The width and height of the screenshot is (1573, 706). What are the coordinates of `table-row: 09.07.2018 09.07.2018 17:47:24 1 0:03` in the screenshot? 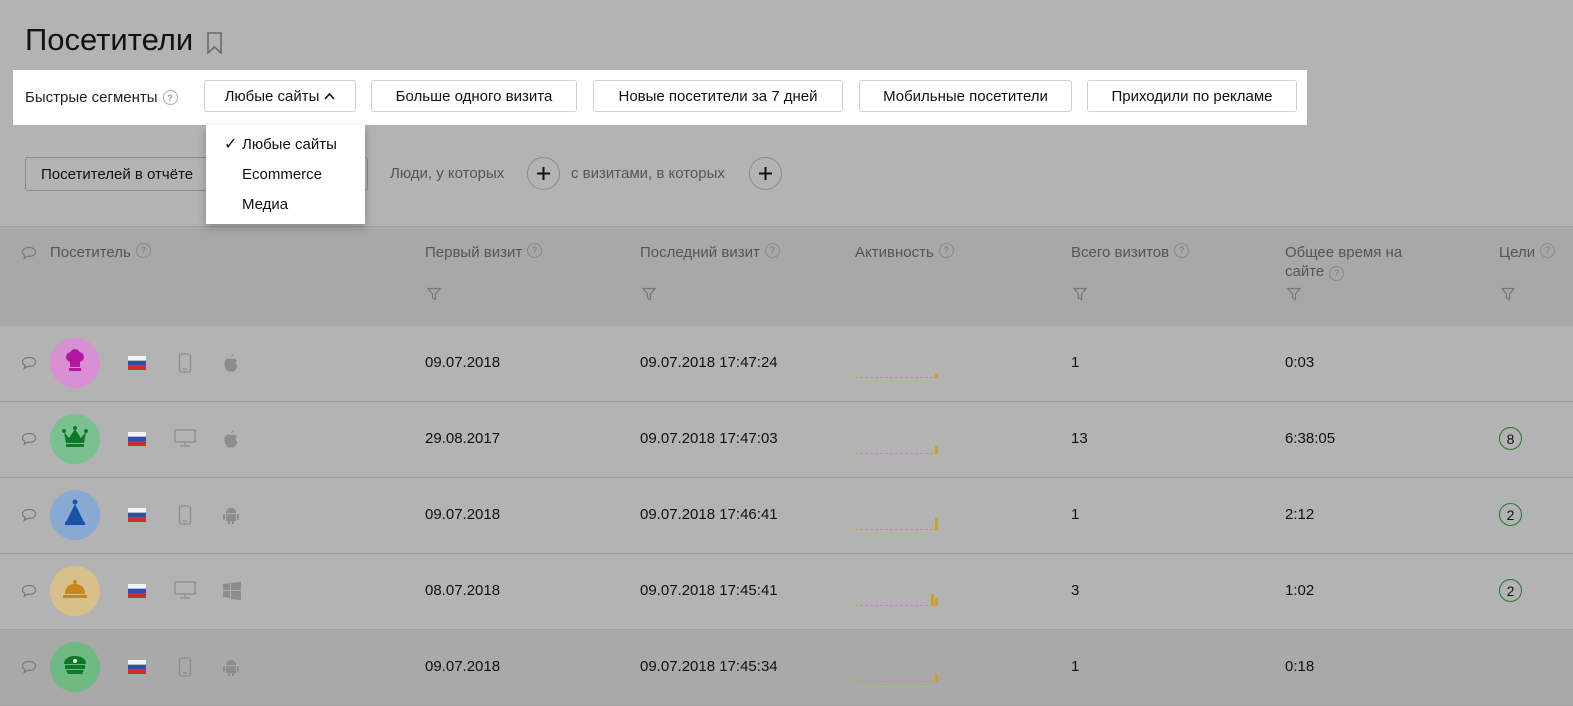 It's located at (786, 364).